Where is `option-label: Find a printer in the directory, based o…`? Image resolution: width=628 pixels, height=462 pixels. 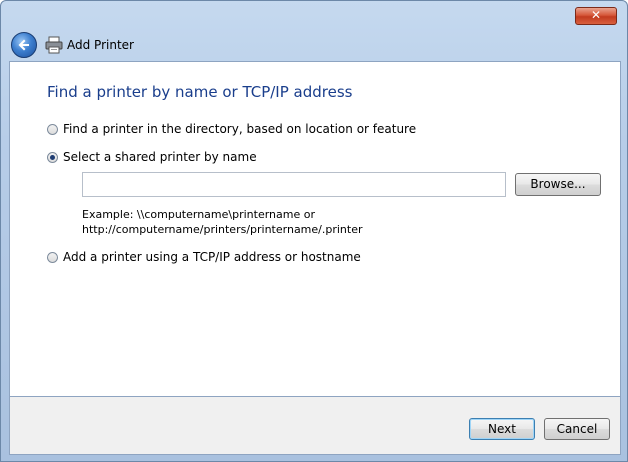
option-label: Find a printer in the directory, based o… is located at coordinates (240, 129).